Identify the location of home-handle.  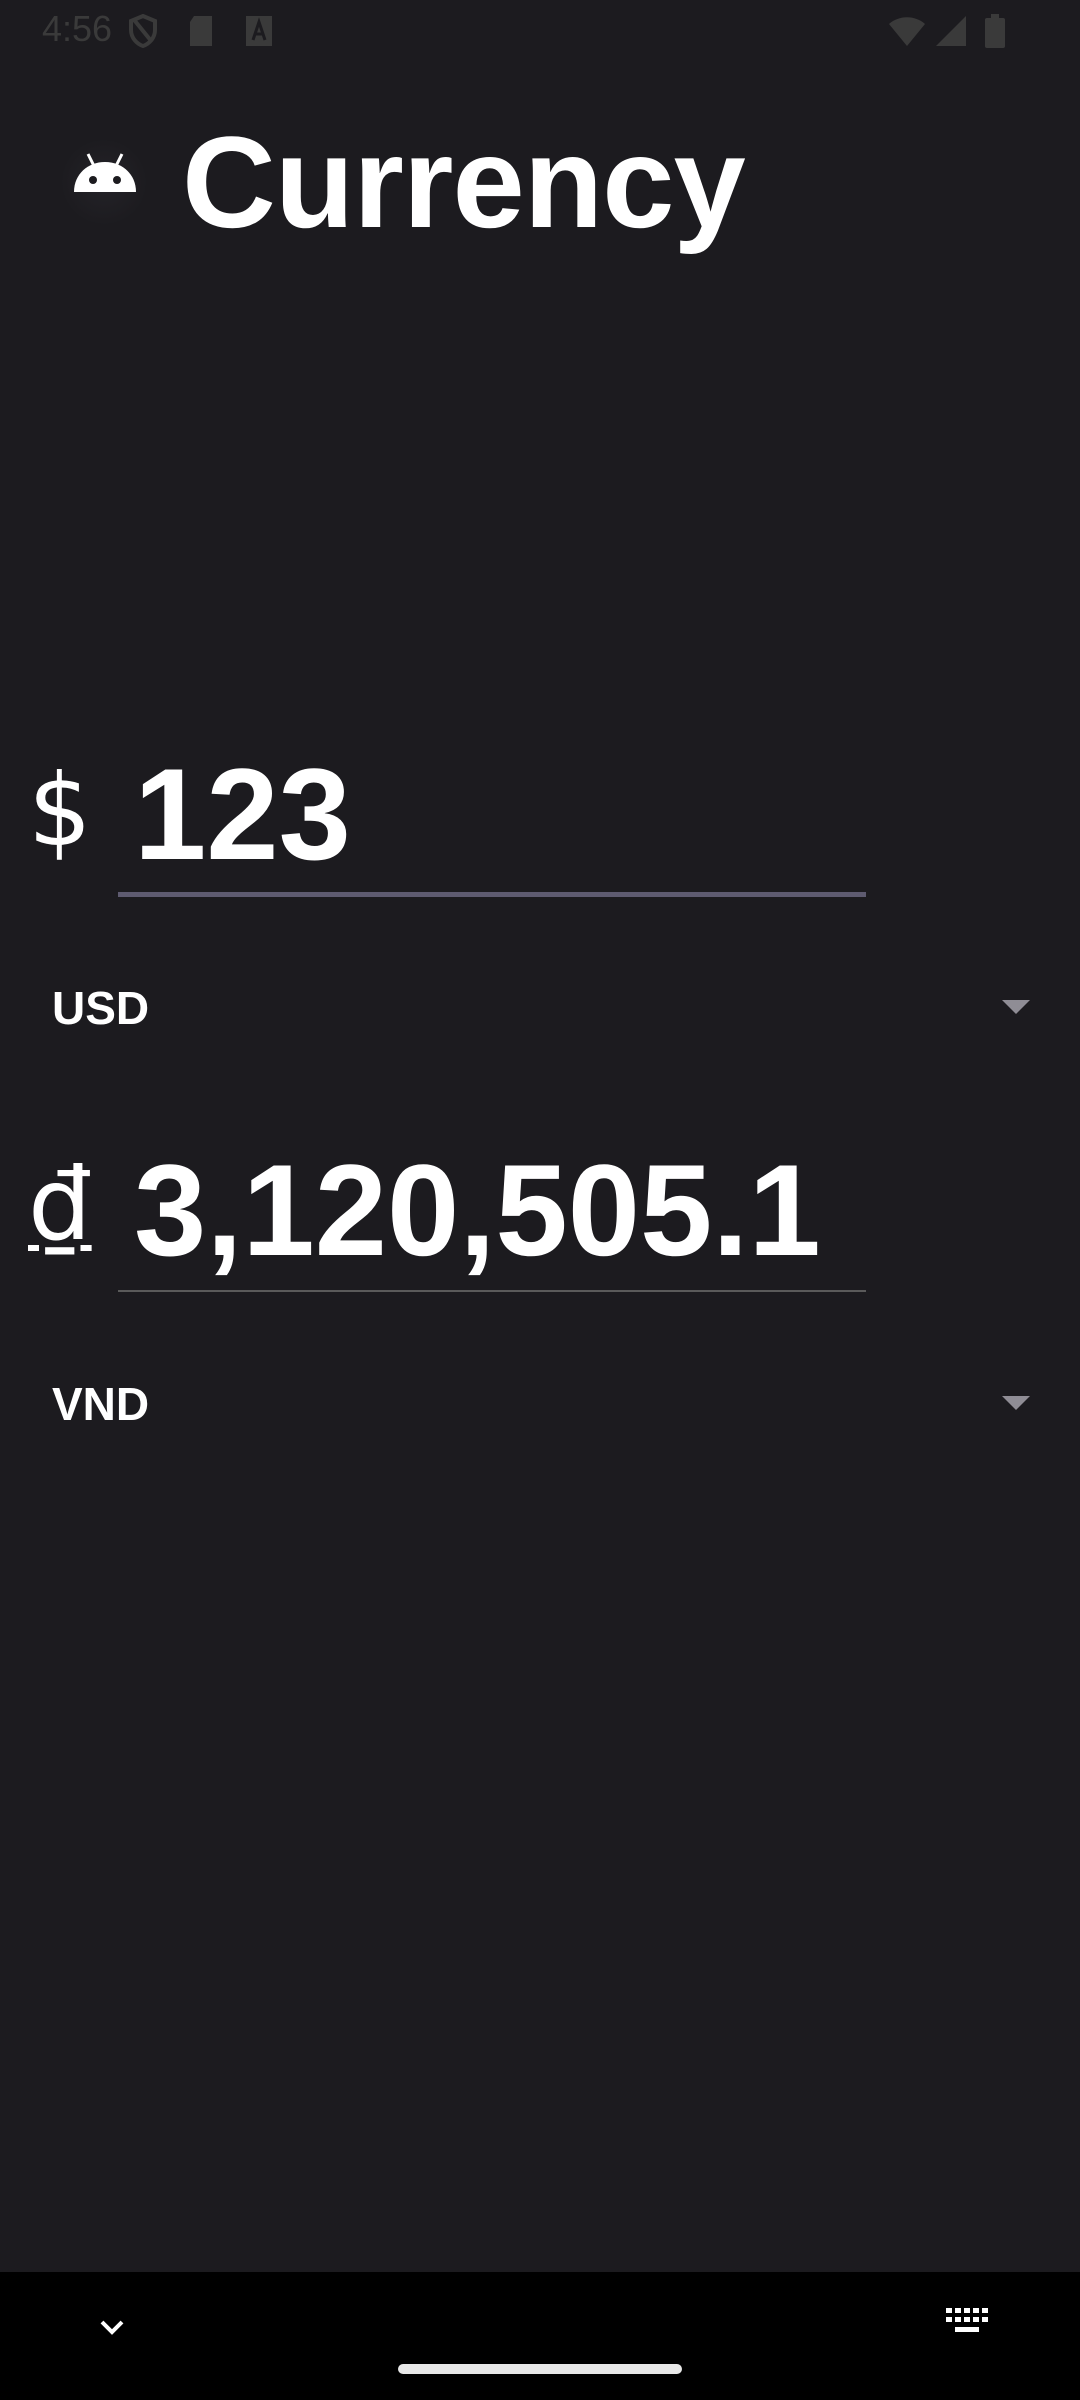
(540, 2369).